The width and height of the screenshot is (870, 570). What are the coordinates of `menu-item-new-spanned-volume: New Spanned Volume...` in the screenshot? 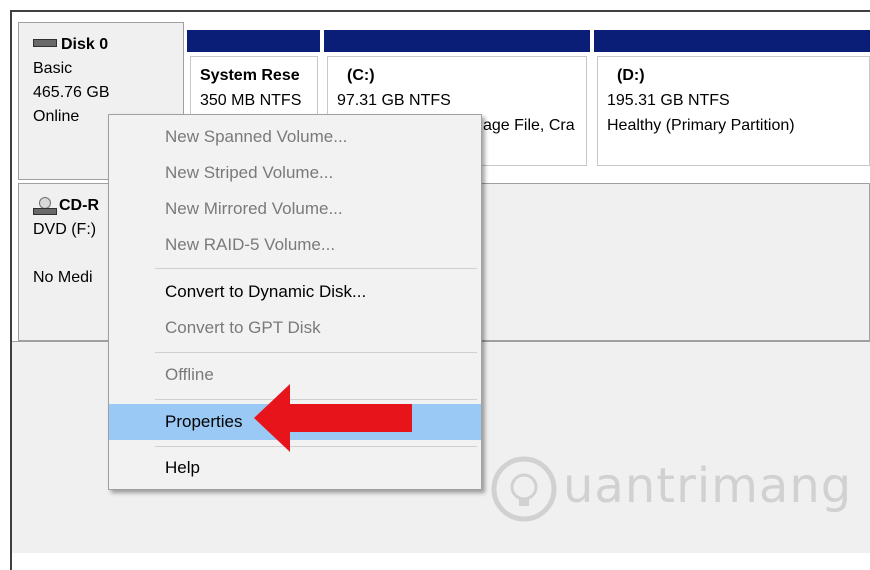 It's located at (295, 137).